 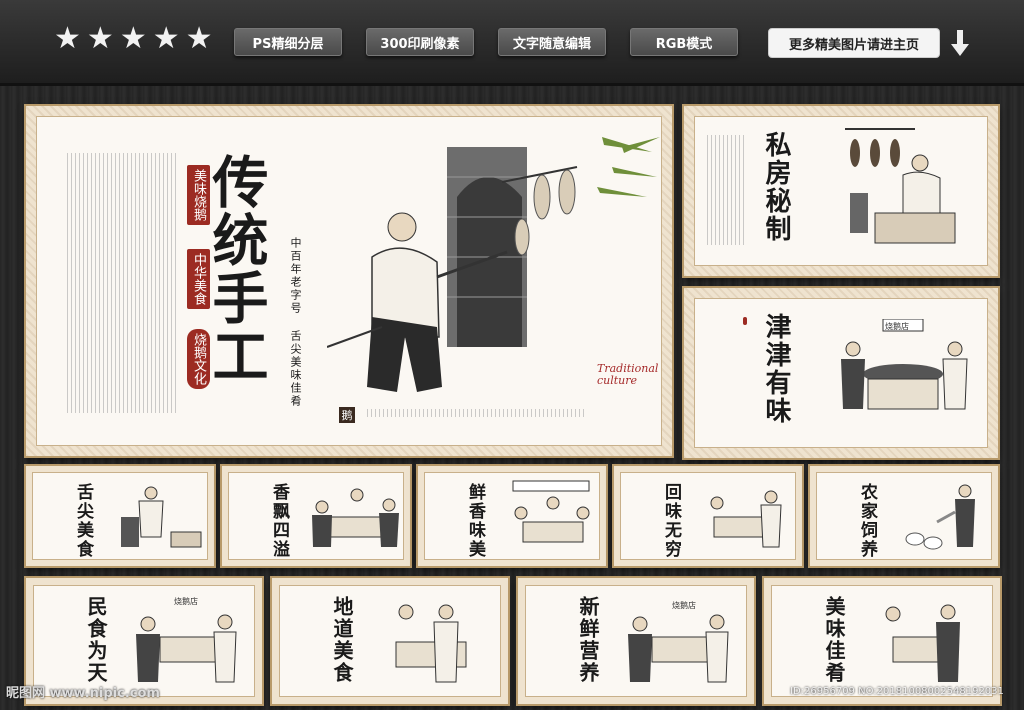 I want to click on side-poster-1-paper: 私房秘制, so click(x=841, y=191).